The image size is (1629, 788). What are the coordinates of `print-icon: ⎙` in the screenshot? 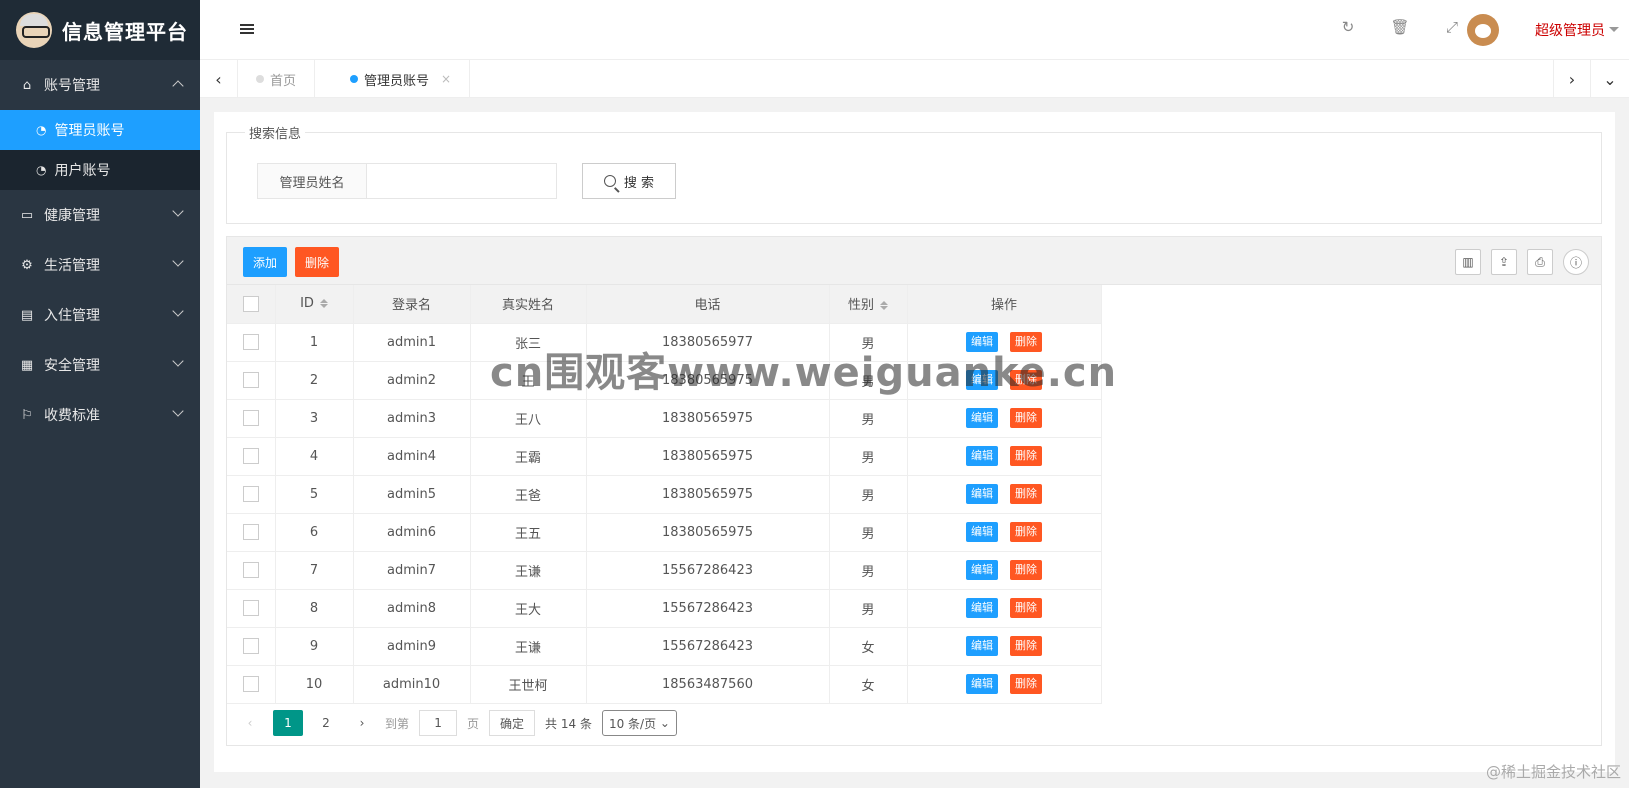 It's located at (1540, 262).